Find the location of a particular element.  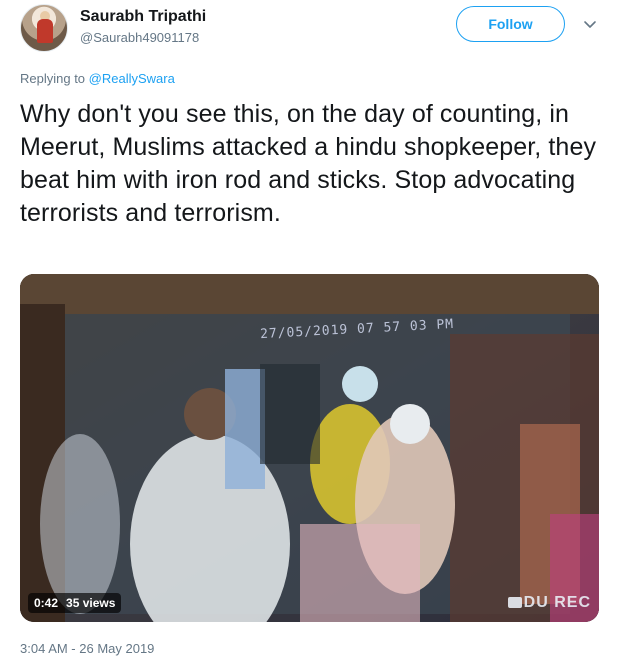

reply-mention-link: @ReallySwara is located at coordinates (132, 78).